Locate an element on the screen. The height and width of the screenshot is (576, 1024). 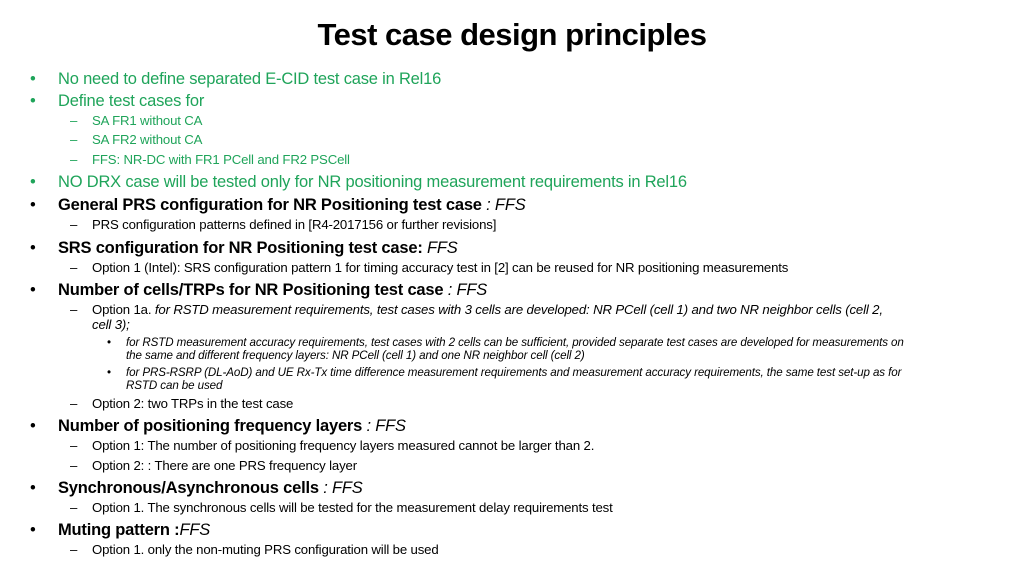
bullet-level-2: SA FR2 without CA is located at coordinates (147, 139).